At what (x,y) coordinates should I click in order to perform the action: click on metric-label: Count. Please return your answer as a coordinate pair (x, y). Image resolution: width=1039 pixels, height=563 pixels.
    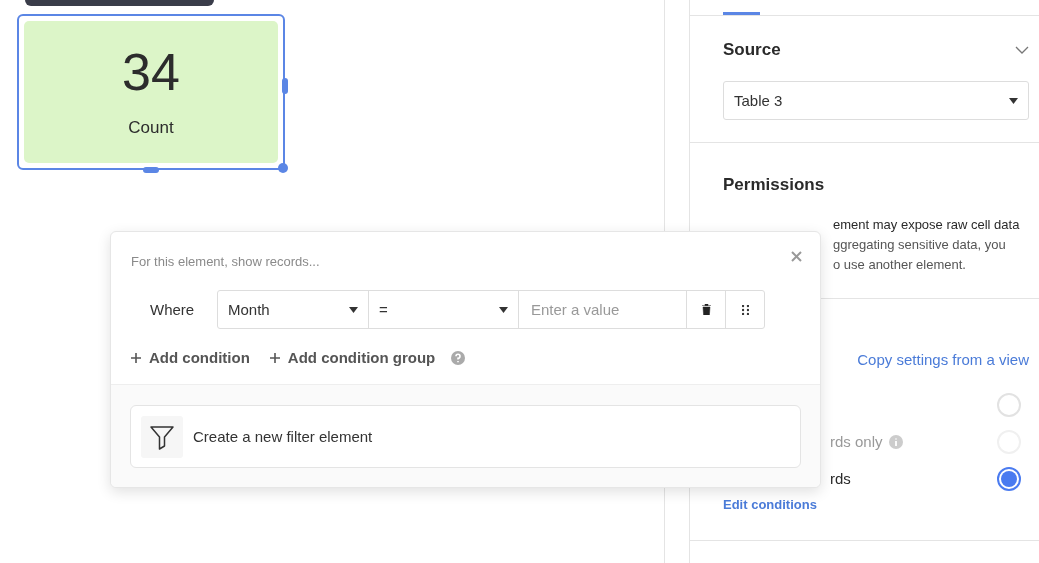
    Looking at the image, I should click on (151, 128).